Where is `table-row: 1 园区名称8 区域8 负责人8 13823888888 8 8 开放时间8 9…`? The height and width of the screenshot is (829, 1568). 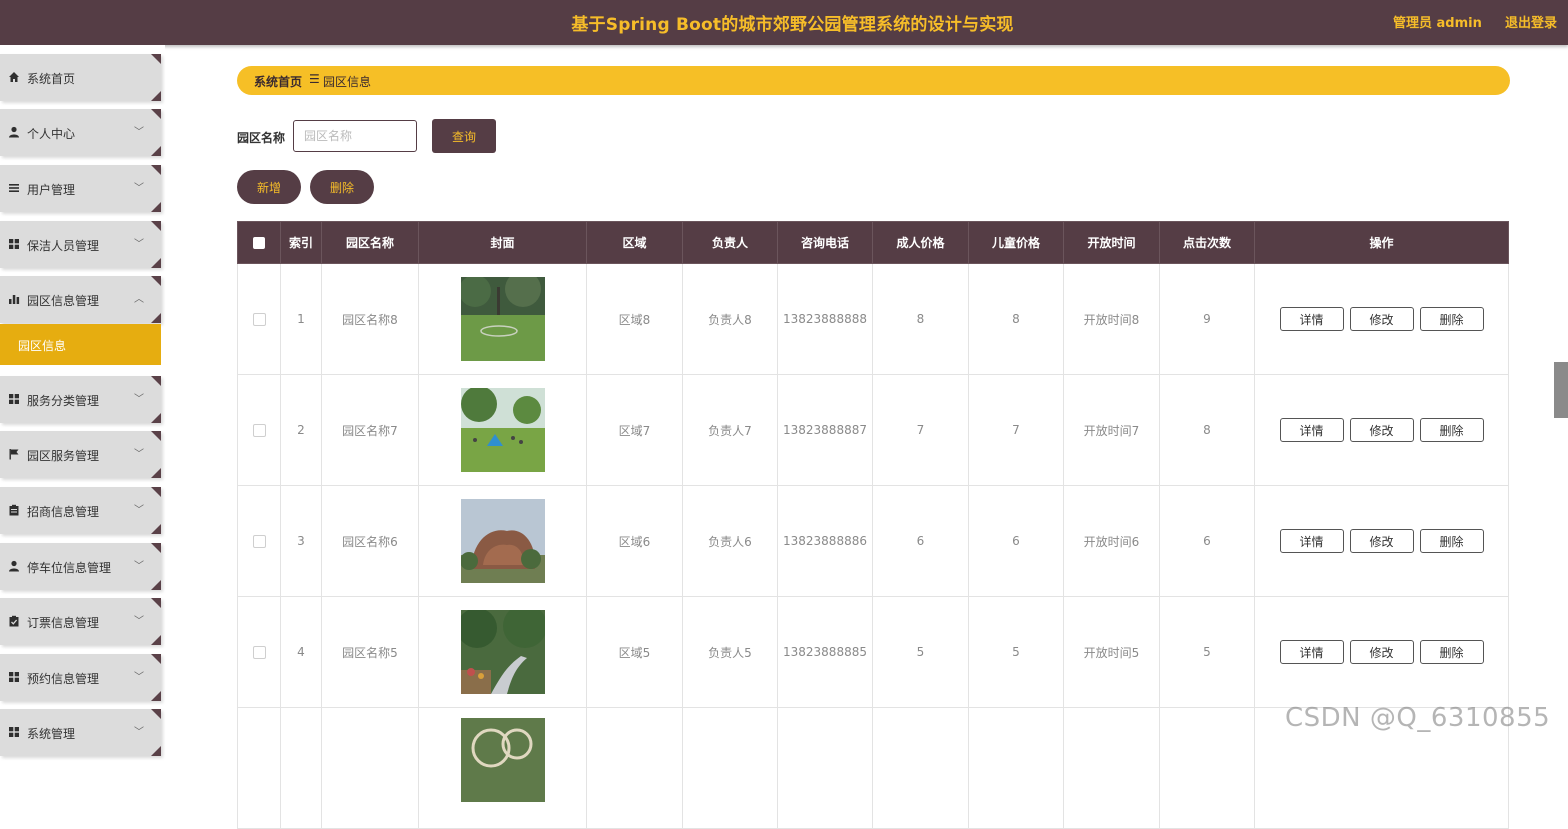
table-row: 1 园区名称8 区域8 负责人8 13823888888 8 8 开放时间8 9… is located at coordinates (873, 319).